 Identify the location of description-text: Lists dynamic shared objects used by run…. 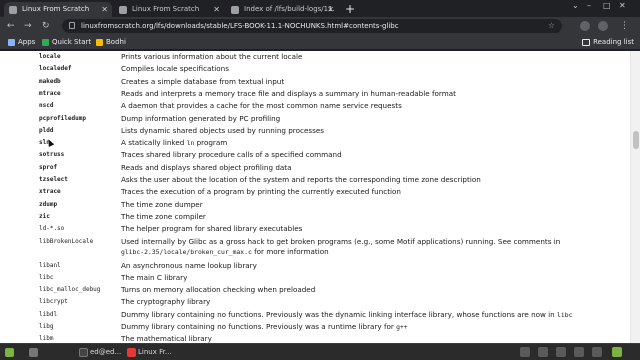
(223, 130).